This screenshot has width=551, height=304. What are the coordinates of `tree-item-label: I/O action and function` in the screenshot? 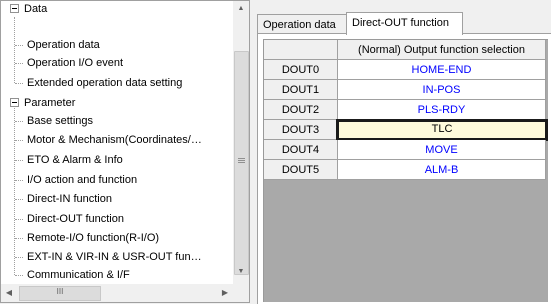 It's located at (82, 180).